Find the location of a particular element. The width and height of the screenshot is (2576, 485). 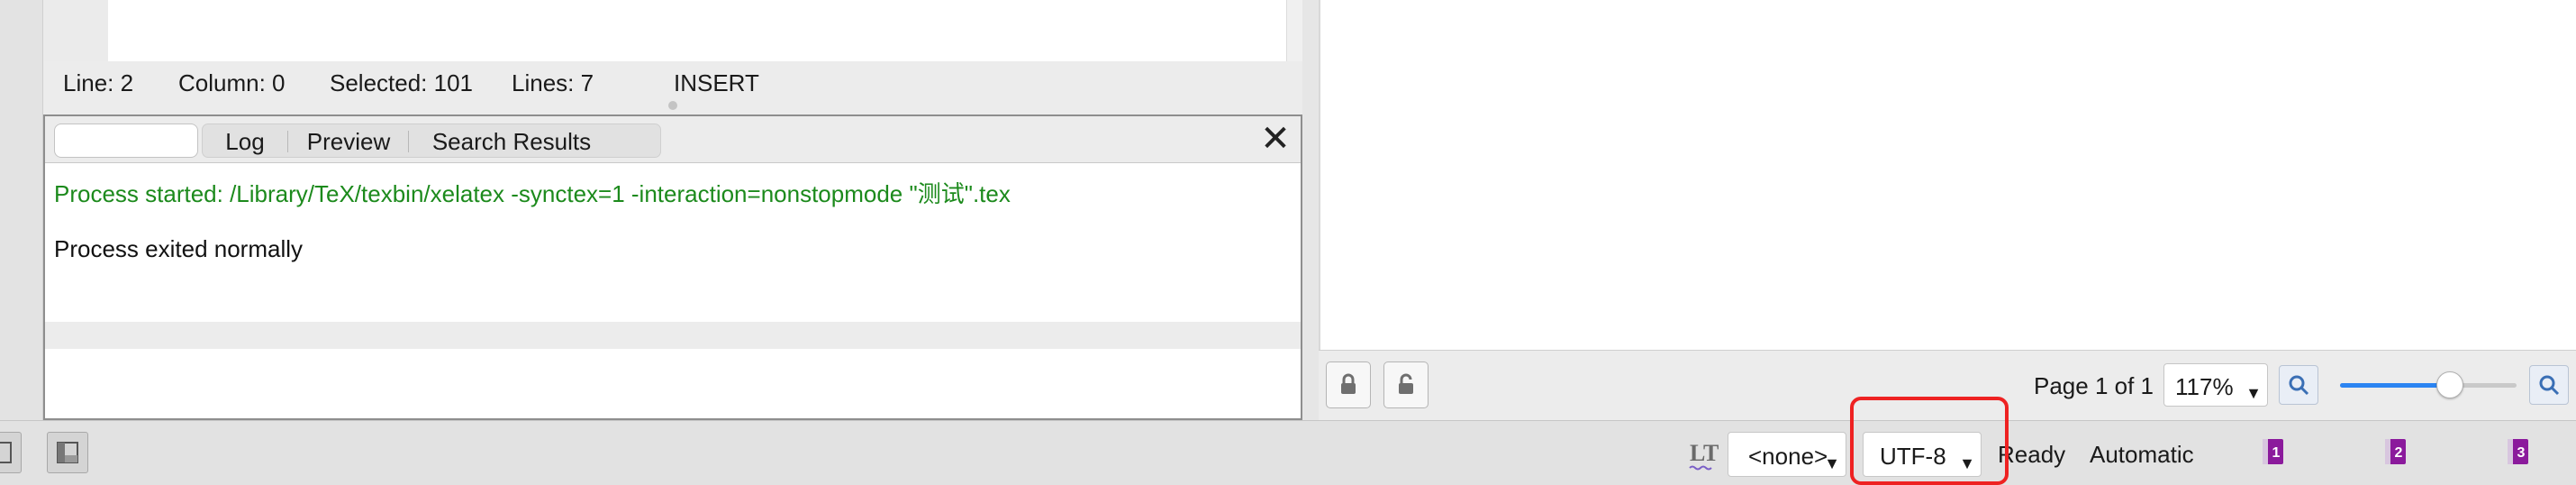

svg-text: 1 is located at coordinates (2276, 453).